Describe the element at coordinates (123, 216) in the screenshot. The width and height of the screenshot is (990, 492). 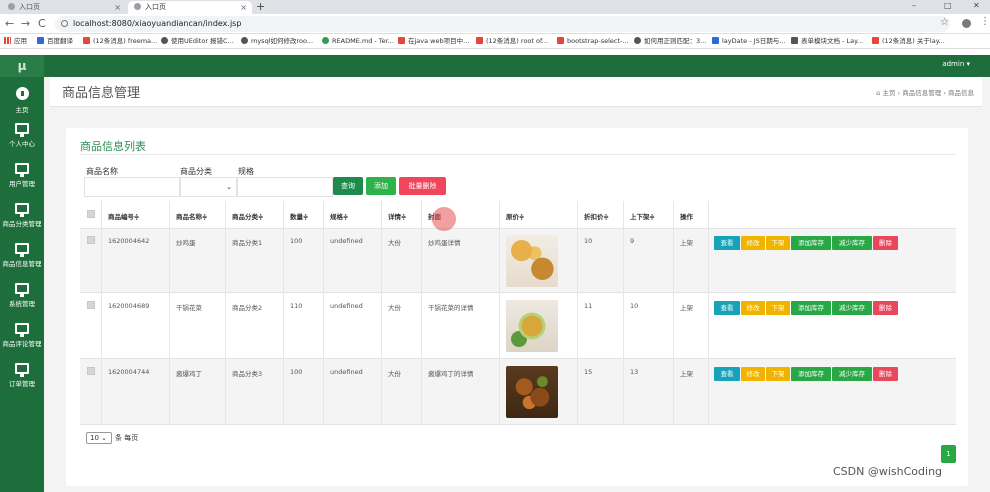
I see `col-header-id: 商品编号≑` at that location.